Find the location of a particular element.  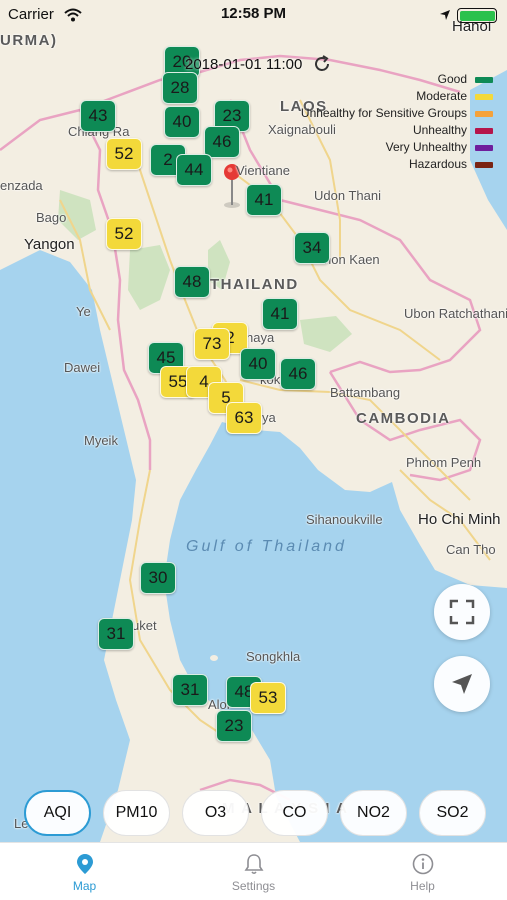

legend-label: Moderate is located at coordinates (441, 96).